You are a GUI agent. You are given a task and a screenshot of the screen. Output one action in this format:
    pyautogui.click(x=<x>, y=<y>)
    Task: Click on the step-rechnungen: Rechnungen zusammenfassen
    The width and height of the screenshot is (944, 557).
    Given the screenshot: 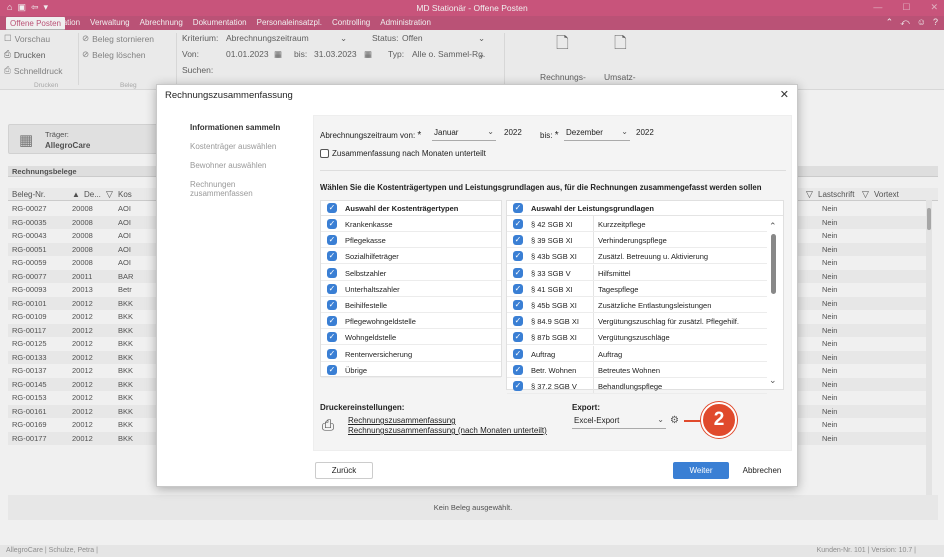 What is the action you would take?
    pyautogui.click(x=235, y=189)
    